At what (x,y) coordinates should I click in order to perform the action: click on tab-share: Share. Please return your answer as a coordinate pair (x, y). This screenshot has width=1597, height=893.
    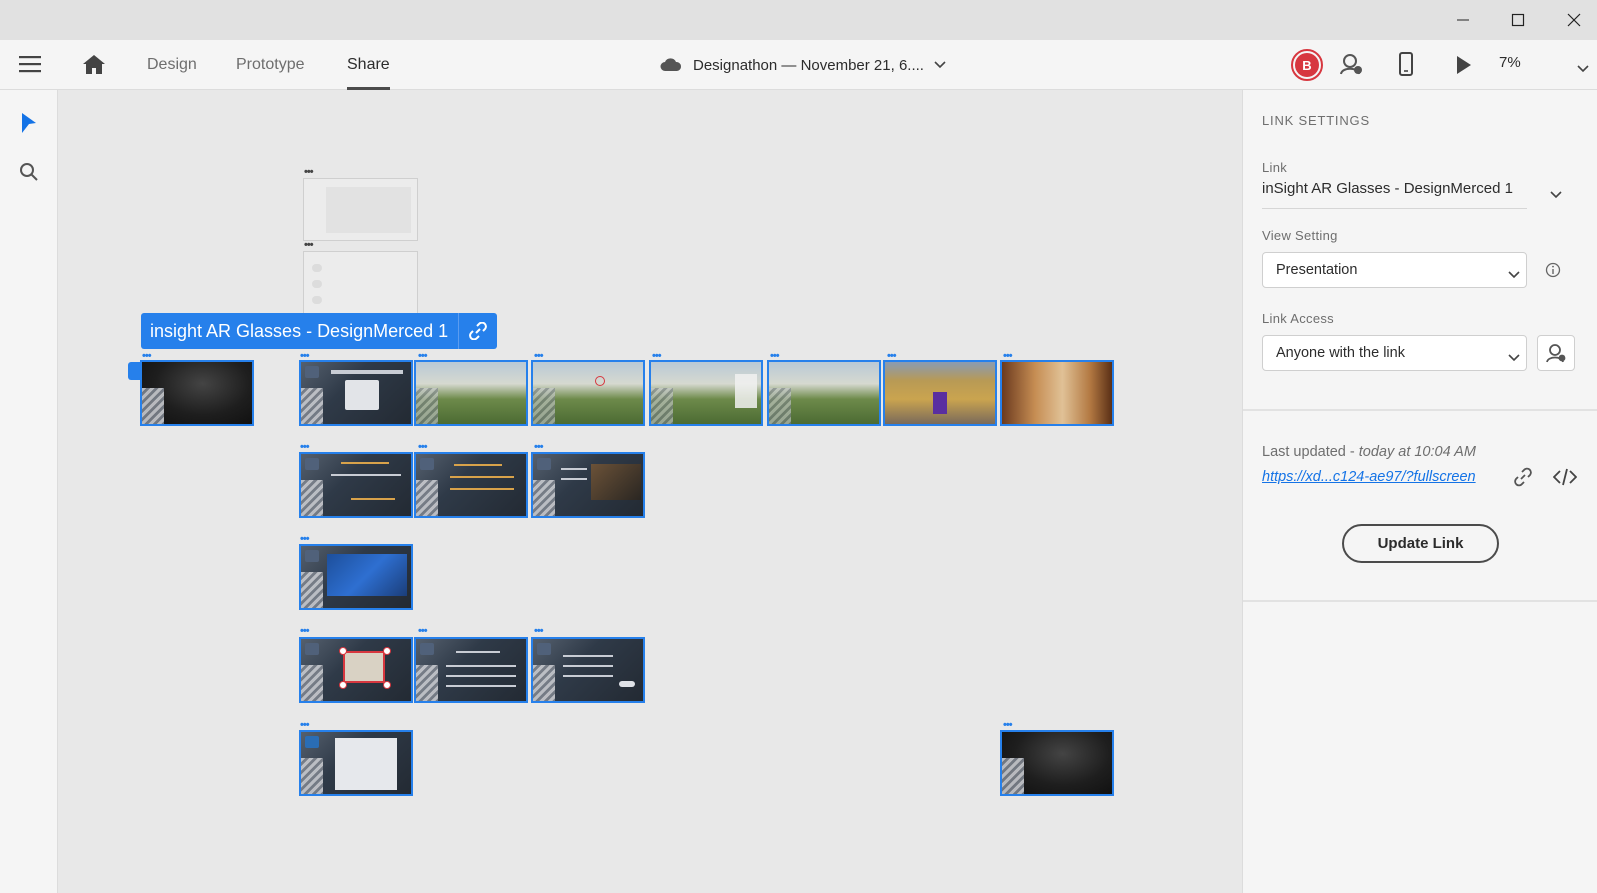
    Looking at the image, I should click on (368, 65).